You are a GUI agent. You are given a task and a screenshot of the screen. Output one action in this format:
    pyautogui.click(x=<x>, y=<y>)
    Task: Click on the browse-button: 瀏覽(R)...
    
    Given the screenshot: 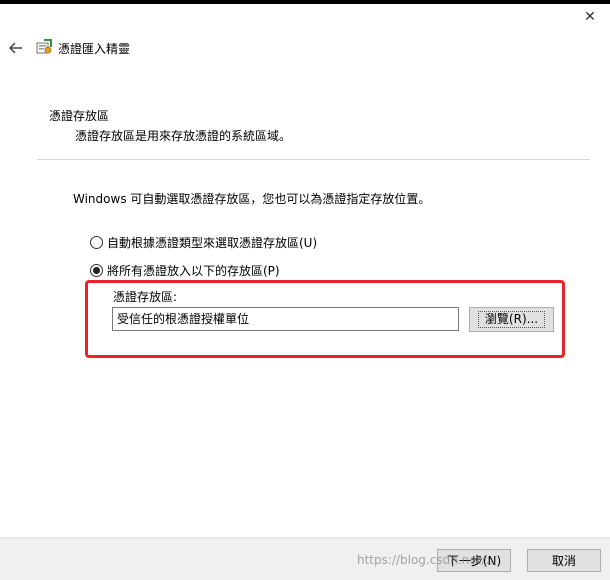 What is the action you would take?
    pyautogui.click(x=511, y=319)
    